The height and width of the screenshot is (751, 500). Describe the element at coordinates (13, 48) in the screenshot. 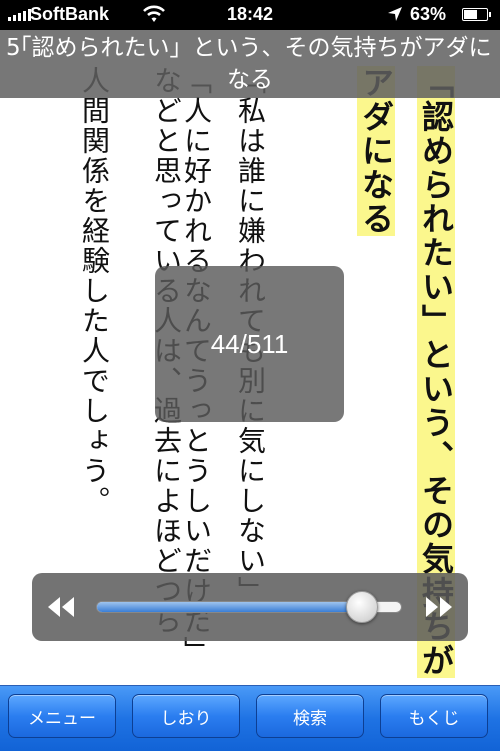

I see `chapter-number: 5` at that location.